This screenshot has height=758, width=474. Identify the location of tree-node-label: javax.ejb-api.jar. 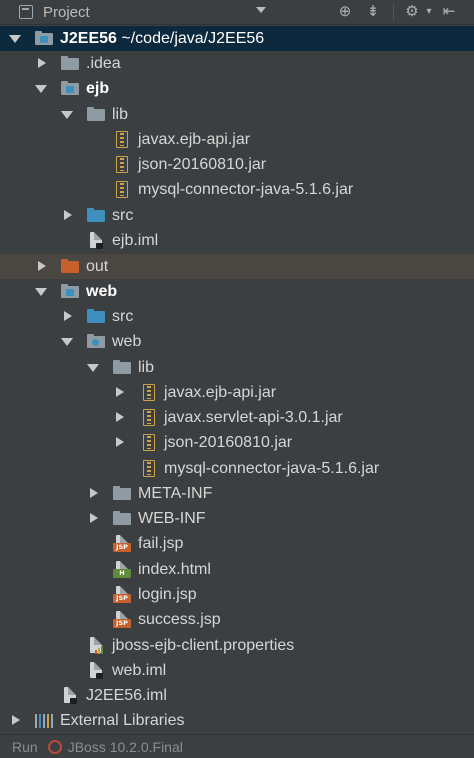
(194, 139).